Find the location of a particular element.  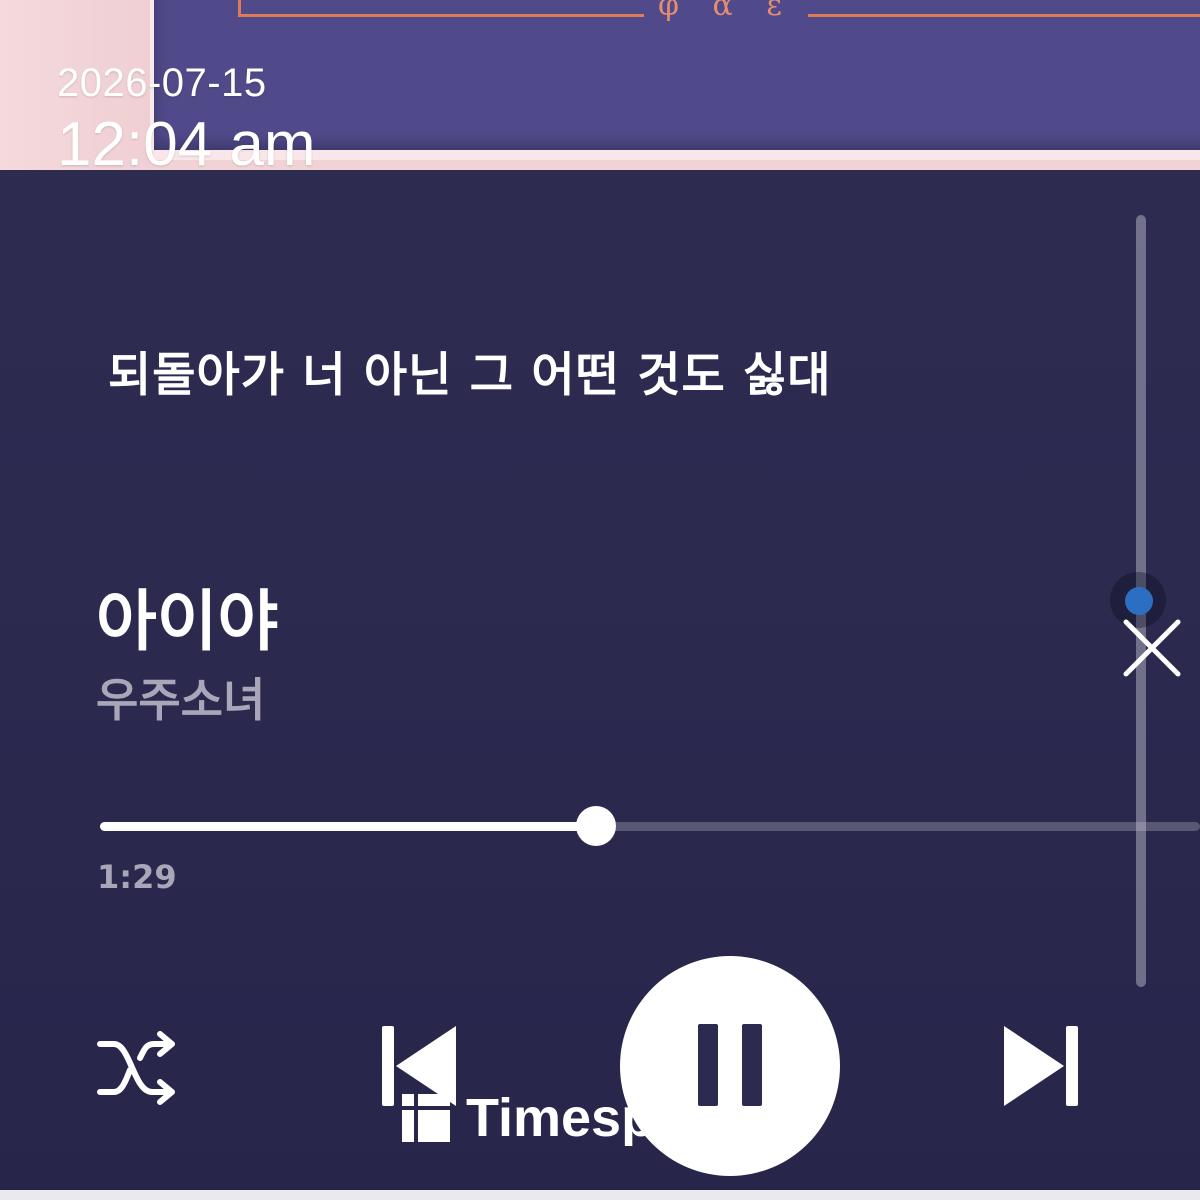

progress-fill is located at coordinates (348, 826).